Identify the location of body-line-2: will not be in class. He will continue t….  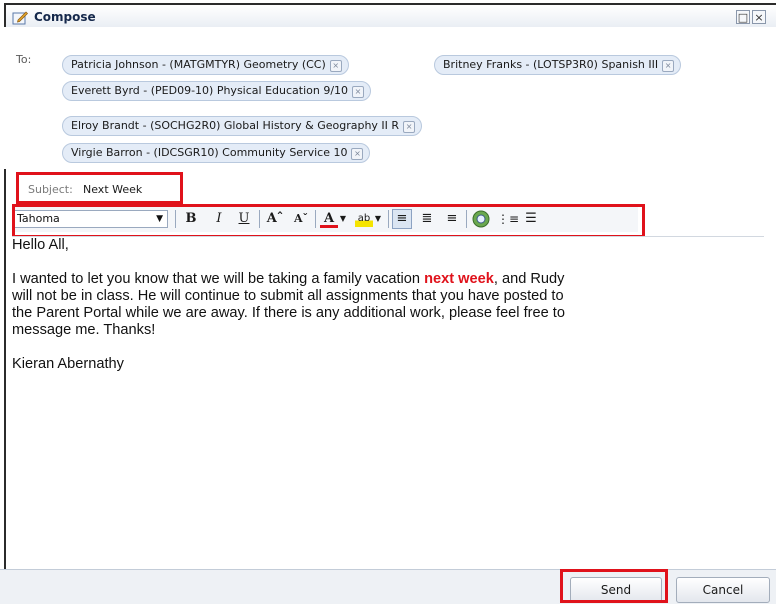
(288, 296).